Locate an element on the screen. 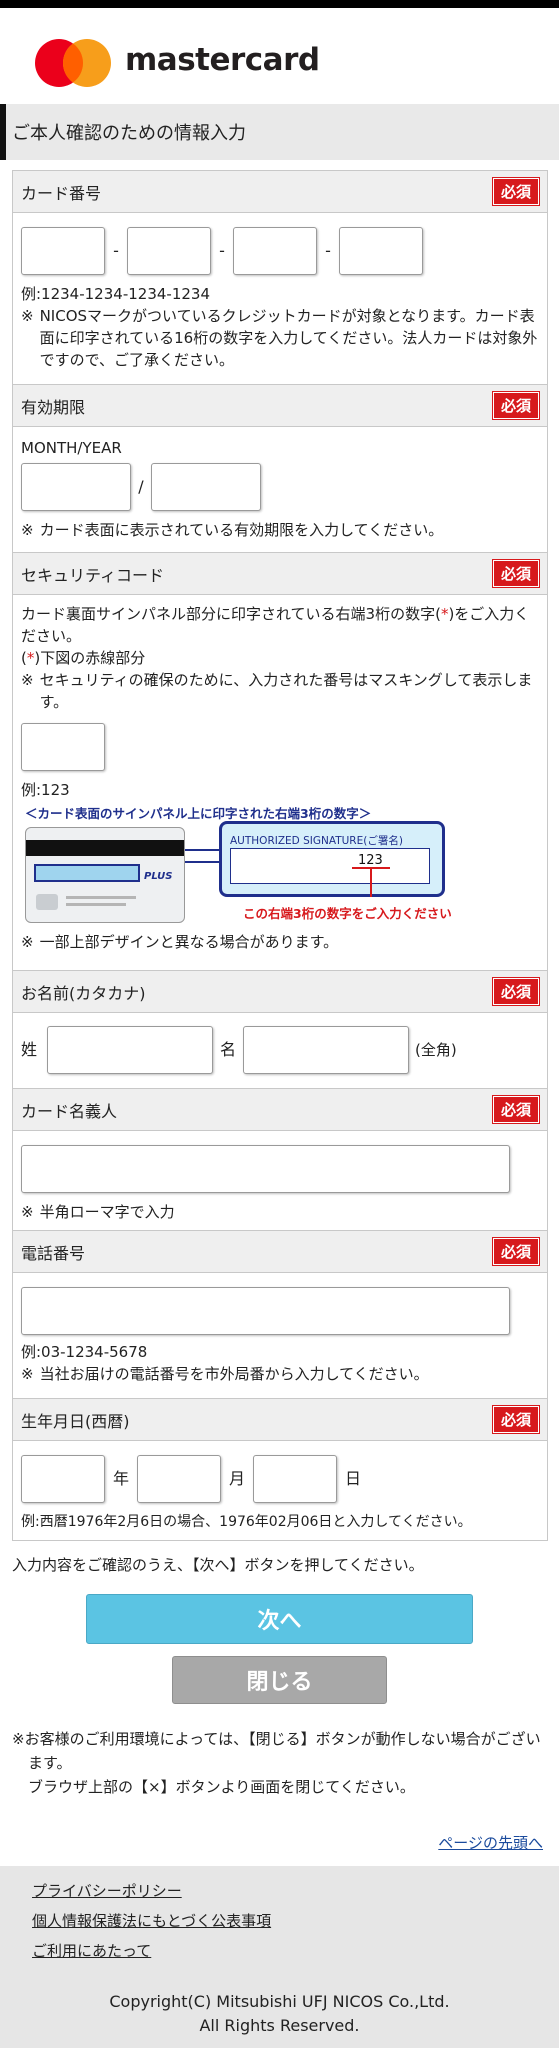 The width and height of the screenshot is (559, 2048). privacy-policy-link: プライバシーポリシー is located at coordinates (107, 1890).